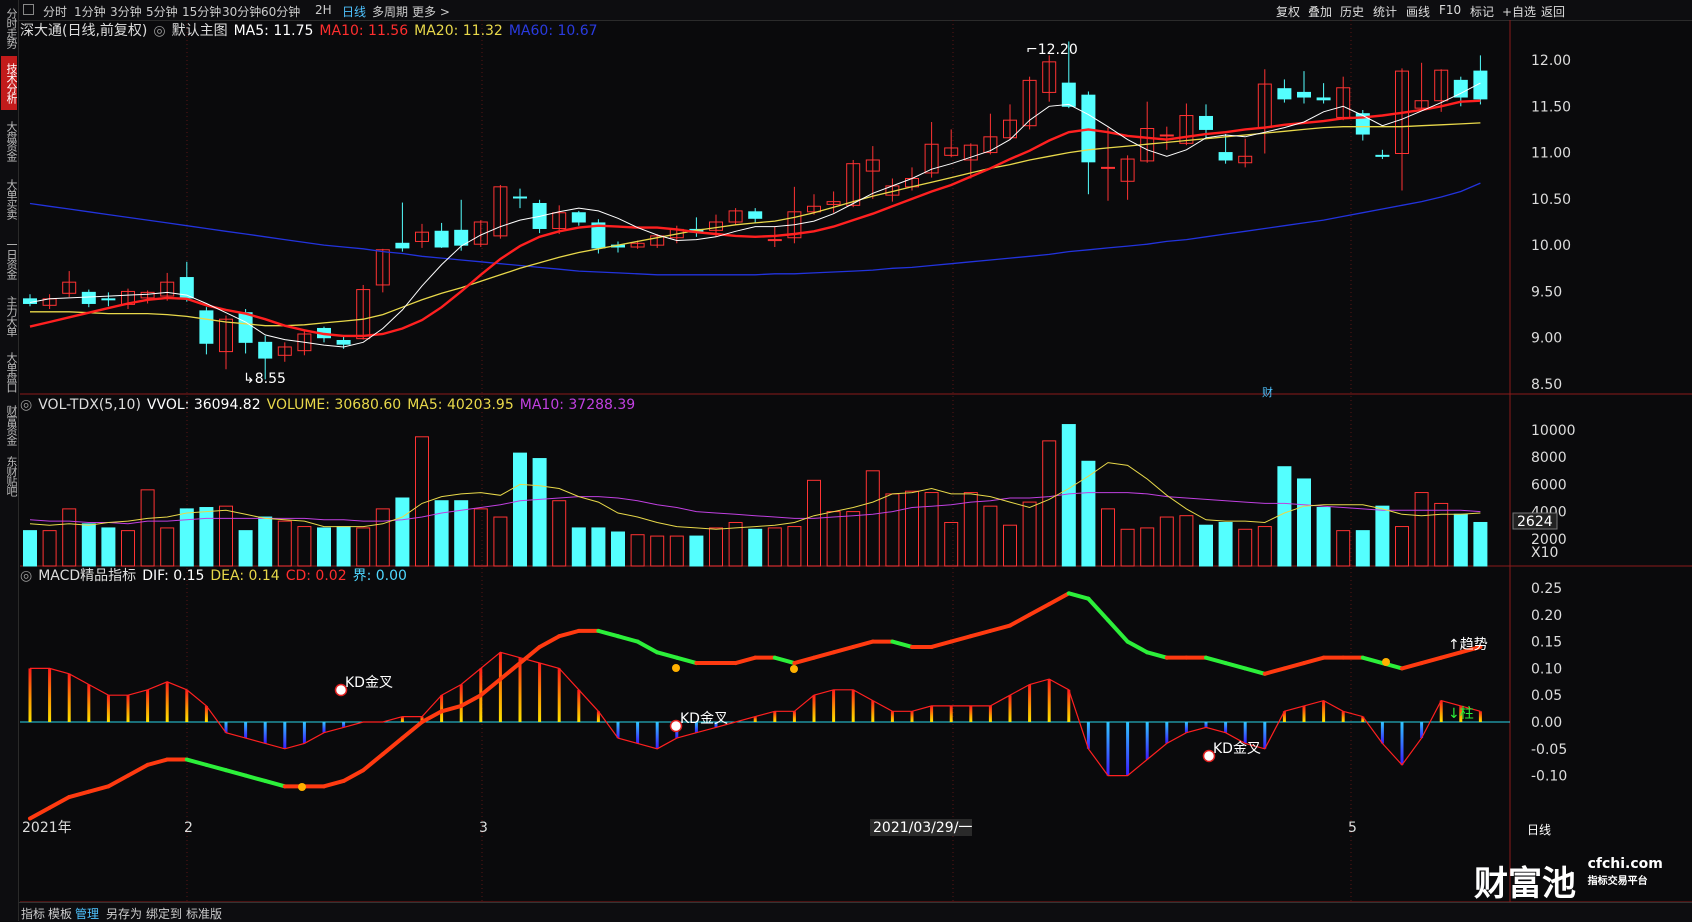 The image size is (1692, 922). I want to click on vol-tick: 6000, so click(1549, 485).